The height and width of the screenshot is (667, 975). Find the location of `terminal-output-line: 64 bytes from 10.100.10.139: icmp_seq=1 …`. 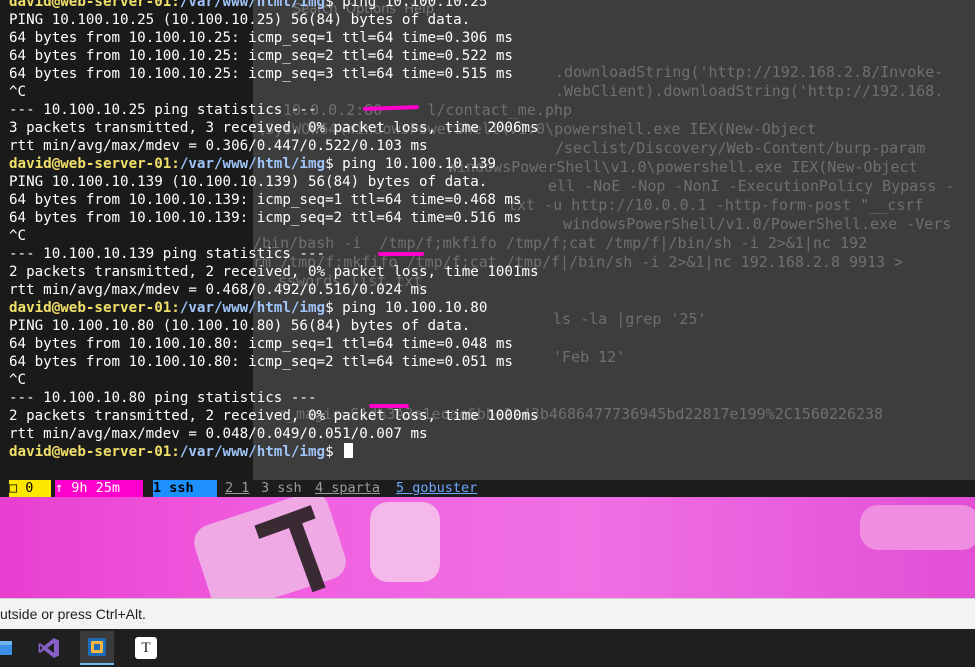

terminal-output-line: 64 bytes from 10.100.10.139: icmp_seq=1 … is located at coordinates (265, 200).